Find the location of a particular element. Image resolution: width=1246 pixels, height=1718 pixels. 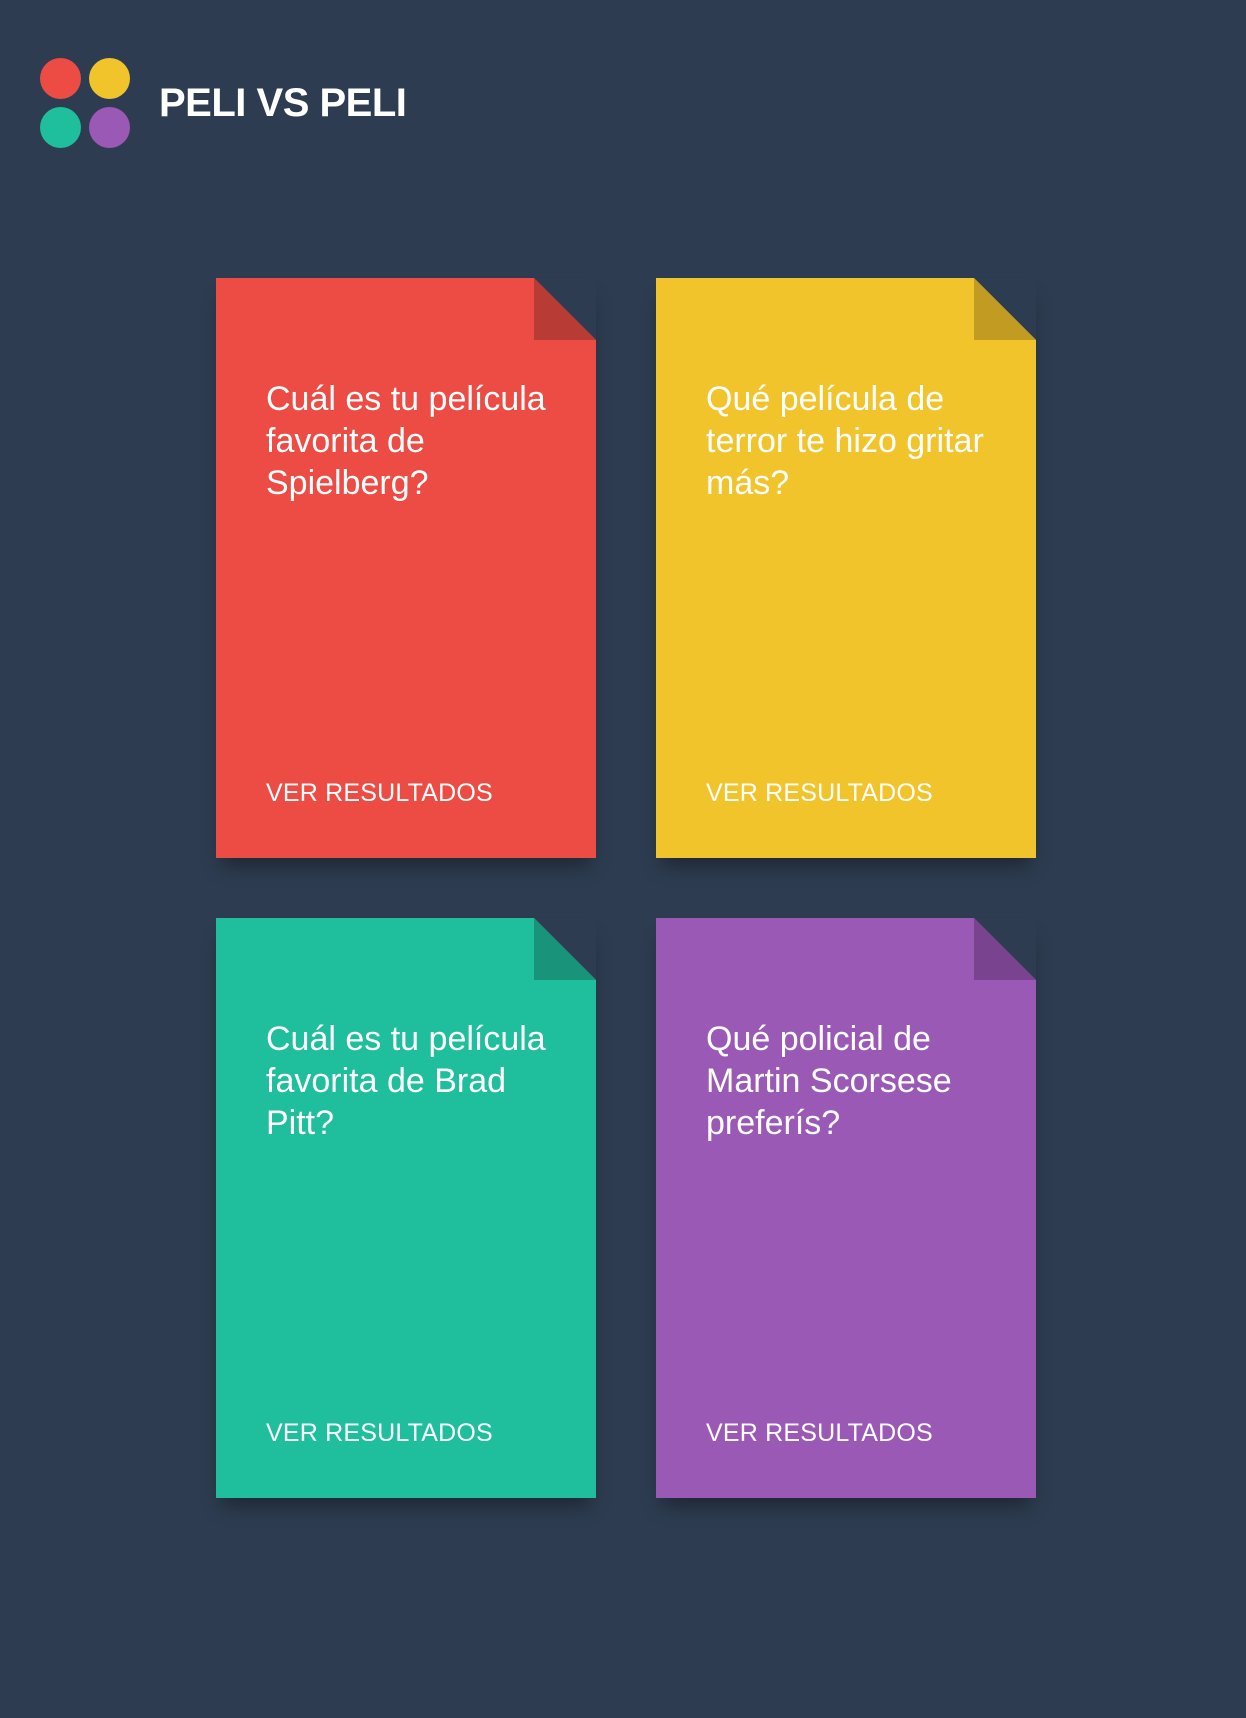

app-header: PELI VS PELI is located at coordinates (223, 103).